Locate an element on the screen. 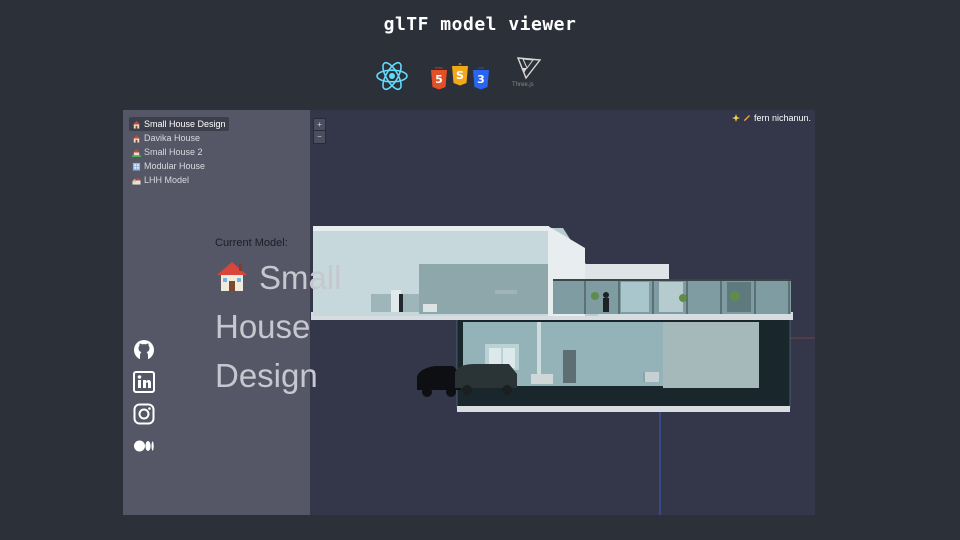 Image resolution: width=960 pixels, height=540 pixels. houses-icon is located at coordinates (136, 181).